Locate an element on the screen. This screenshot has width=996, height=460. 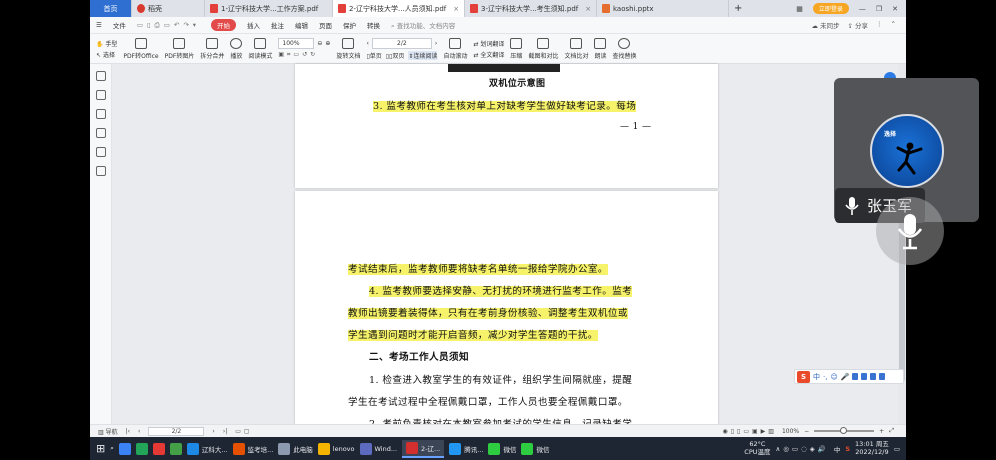
tab-pdf-1: 1-辽宁科技大学...工作方案.pdf is located at coordinates (269, 8).